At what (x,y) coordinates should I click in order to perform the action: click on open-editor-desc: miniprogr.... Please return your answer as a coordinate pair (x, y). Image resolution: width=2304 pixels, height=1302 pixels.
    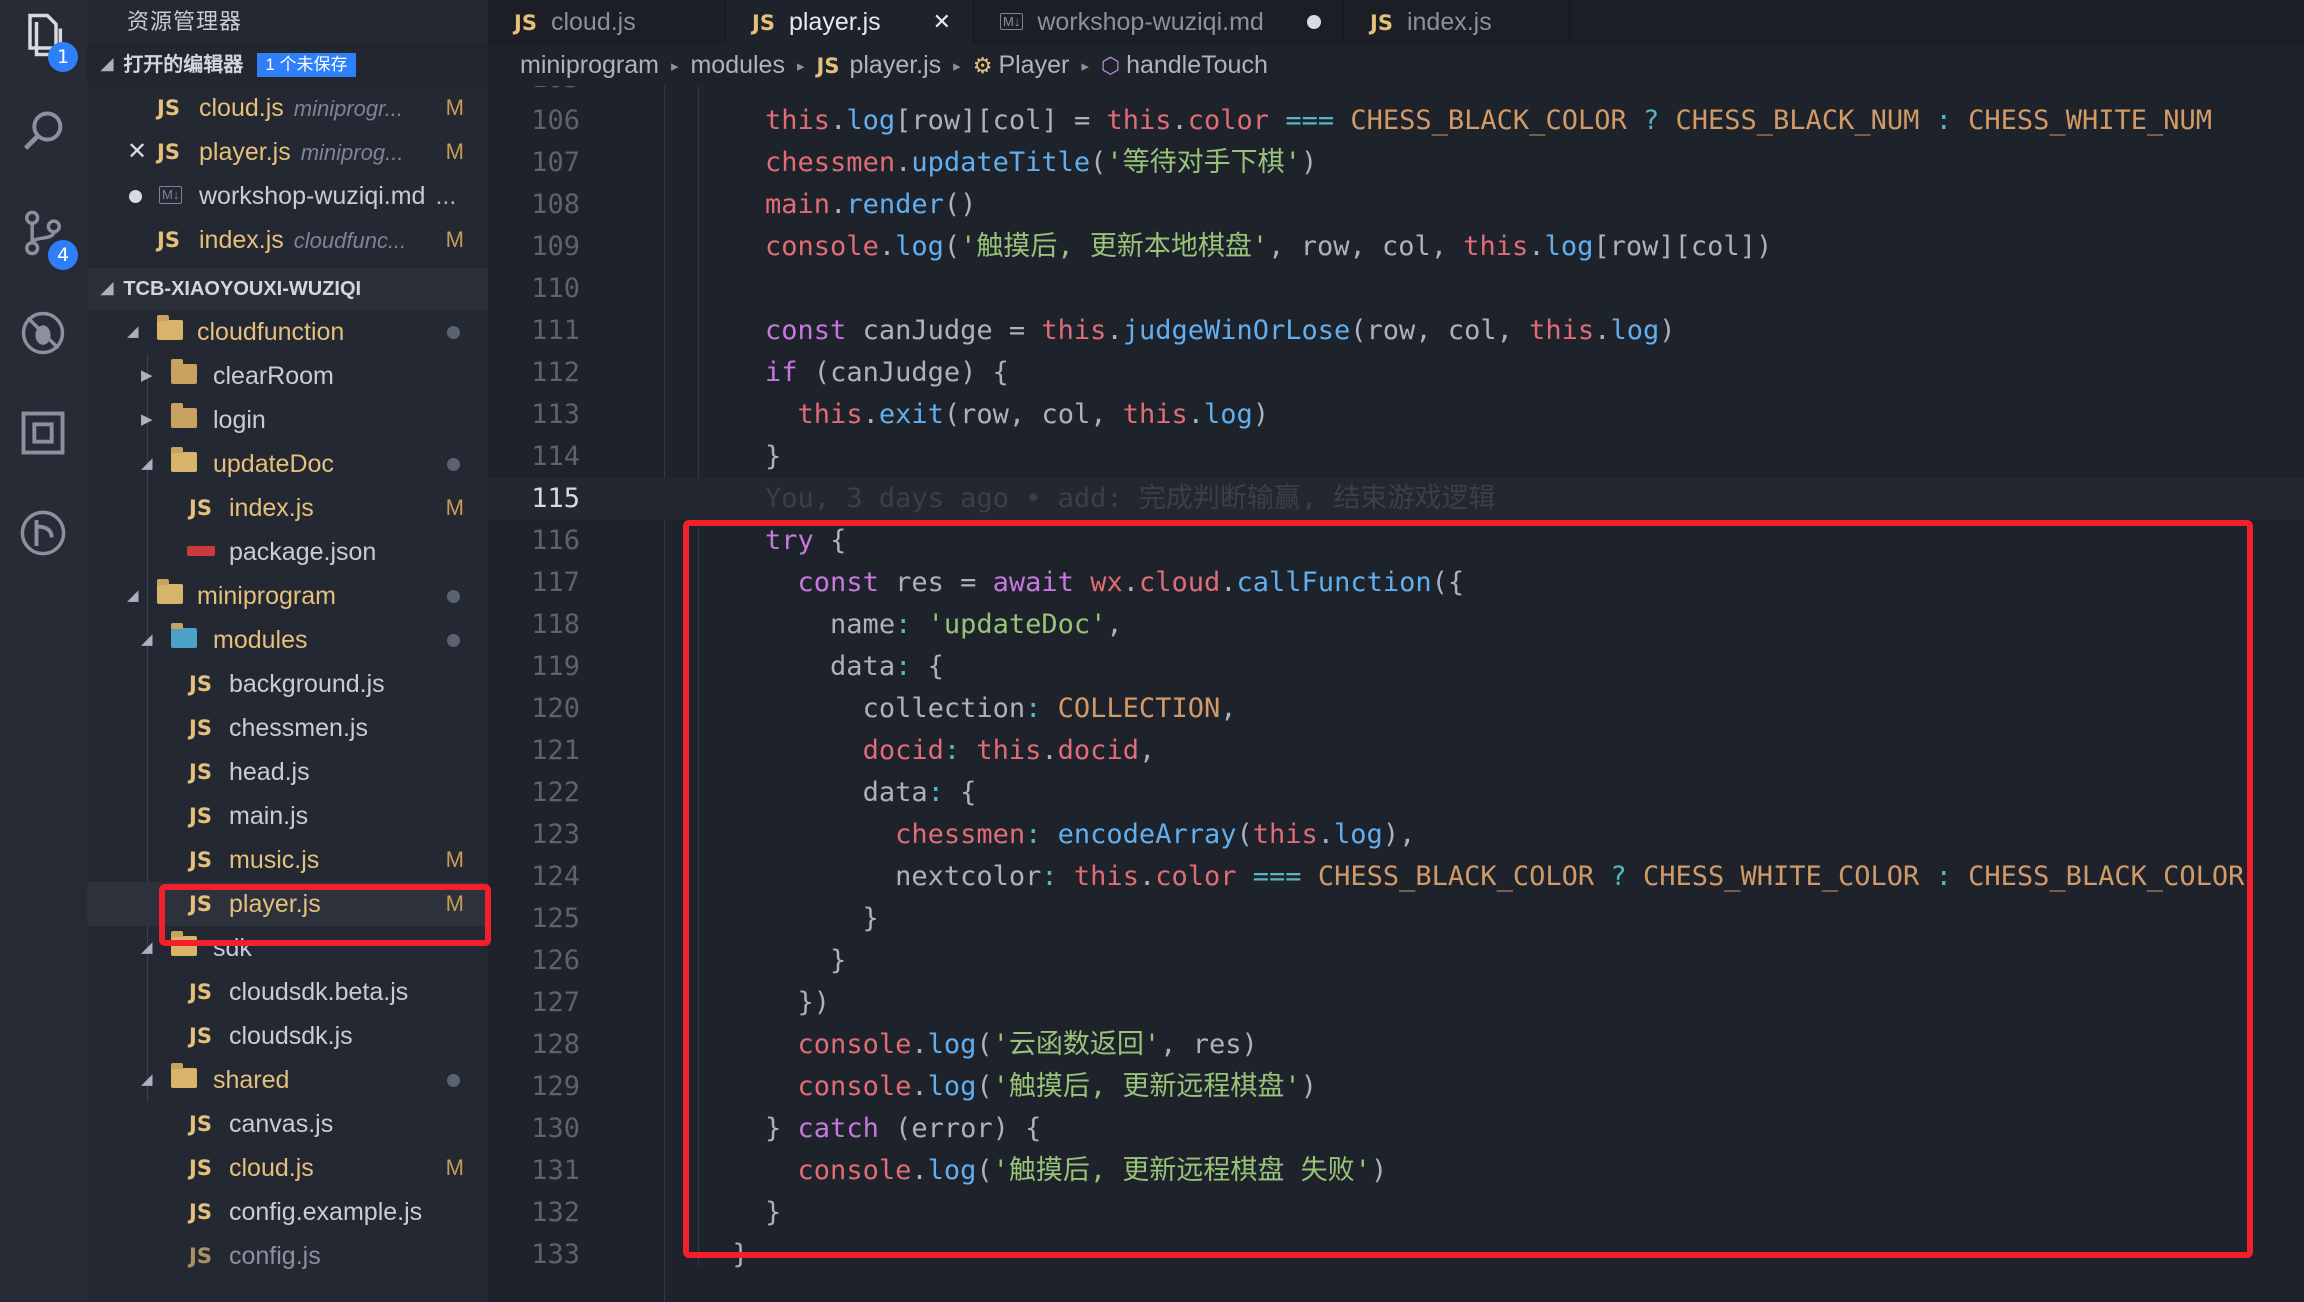
    Looking at the image, I should click on (348, 108).